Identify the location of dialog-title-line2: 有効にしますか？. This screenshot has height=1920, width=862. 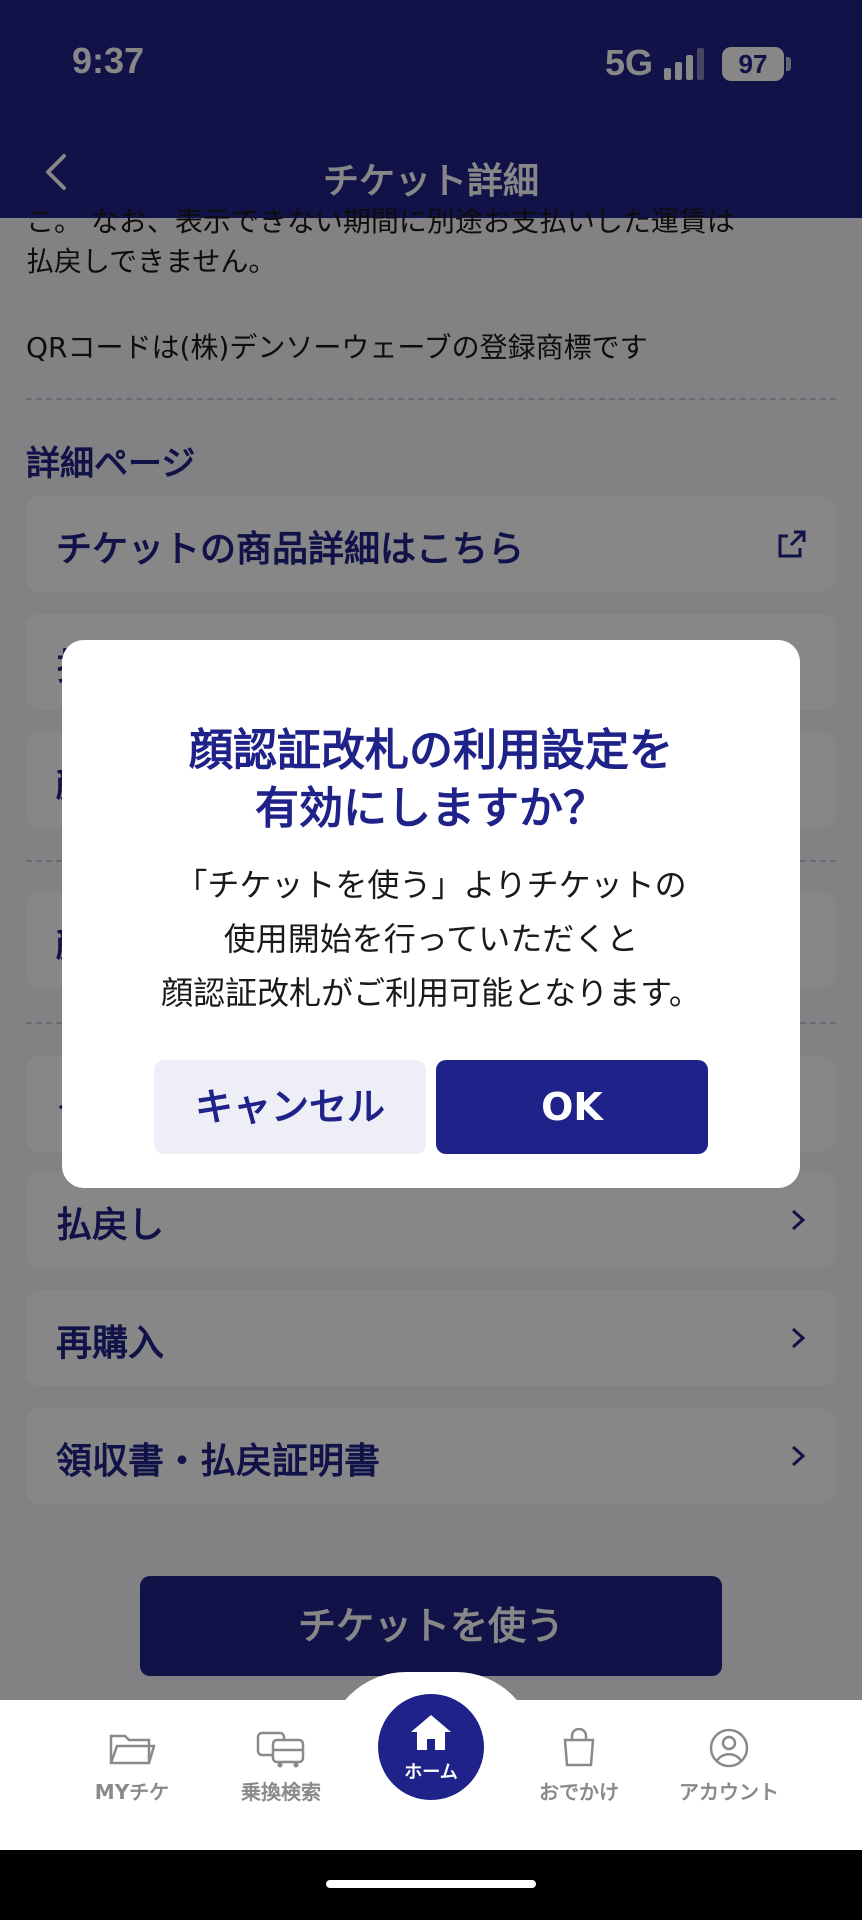
(431, 808).